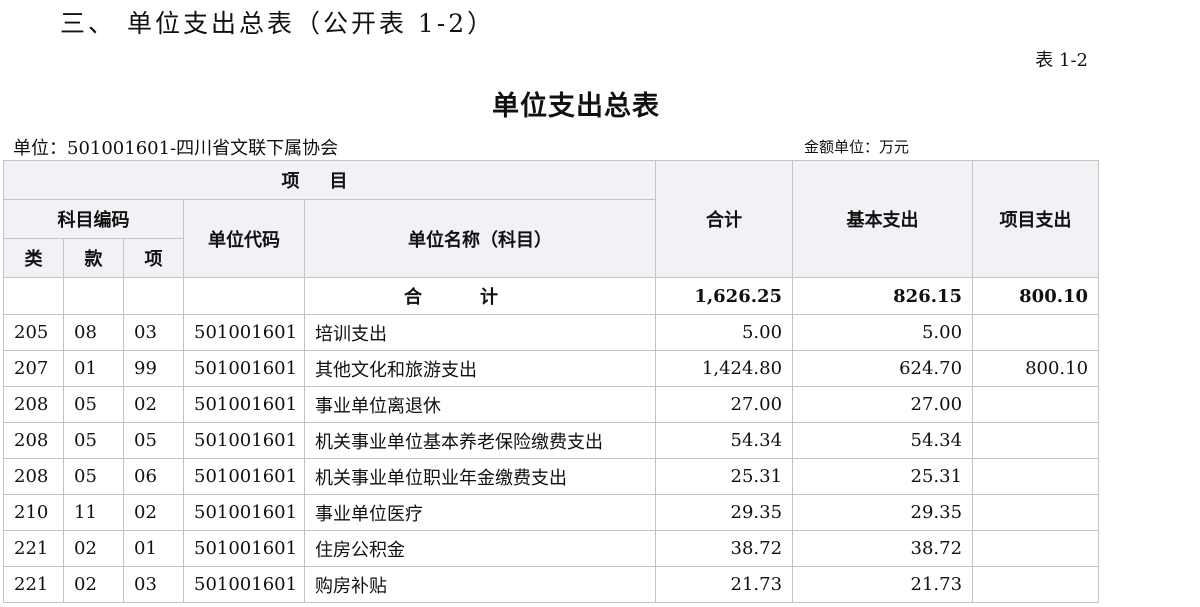  I want to click on total-project-amount: 800.10, so click(1036, 296).